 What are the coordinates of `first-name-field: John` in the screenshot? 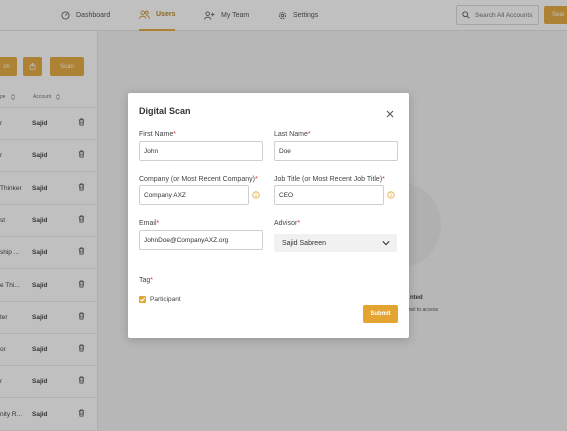 It's located at (201, 151).